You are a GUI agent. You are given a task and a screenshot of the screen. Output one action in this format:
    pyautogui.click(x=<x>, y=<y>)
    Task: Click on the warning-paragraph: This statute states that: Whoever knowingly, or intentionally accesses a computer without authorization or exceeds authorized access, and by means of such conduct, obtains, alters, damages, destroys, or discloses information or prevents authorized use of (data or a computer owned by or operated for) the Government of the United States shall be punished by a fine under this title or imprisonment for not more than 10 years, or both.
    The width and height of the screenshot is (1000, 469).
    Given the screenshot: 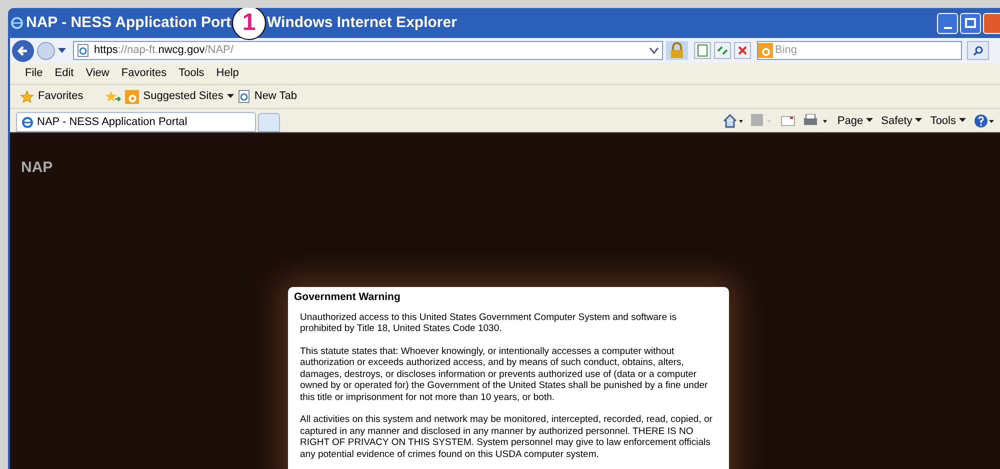 What is the action you would take?
    pyautogui.click(x=504, y=374)
    